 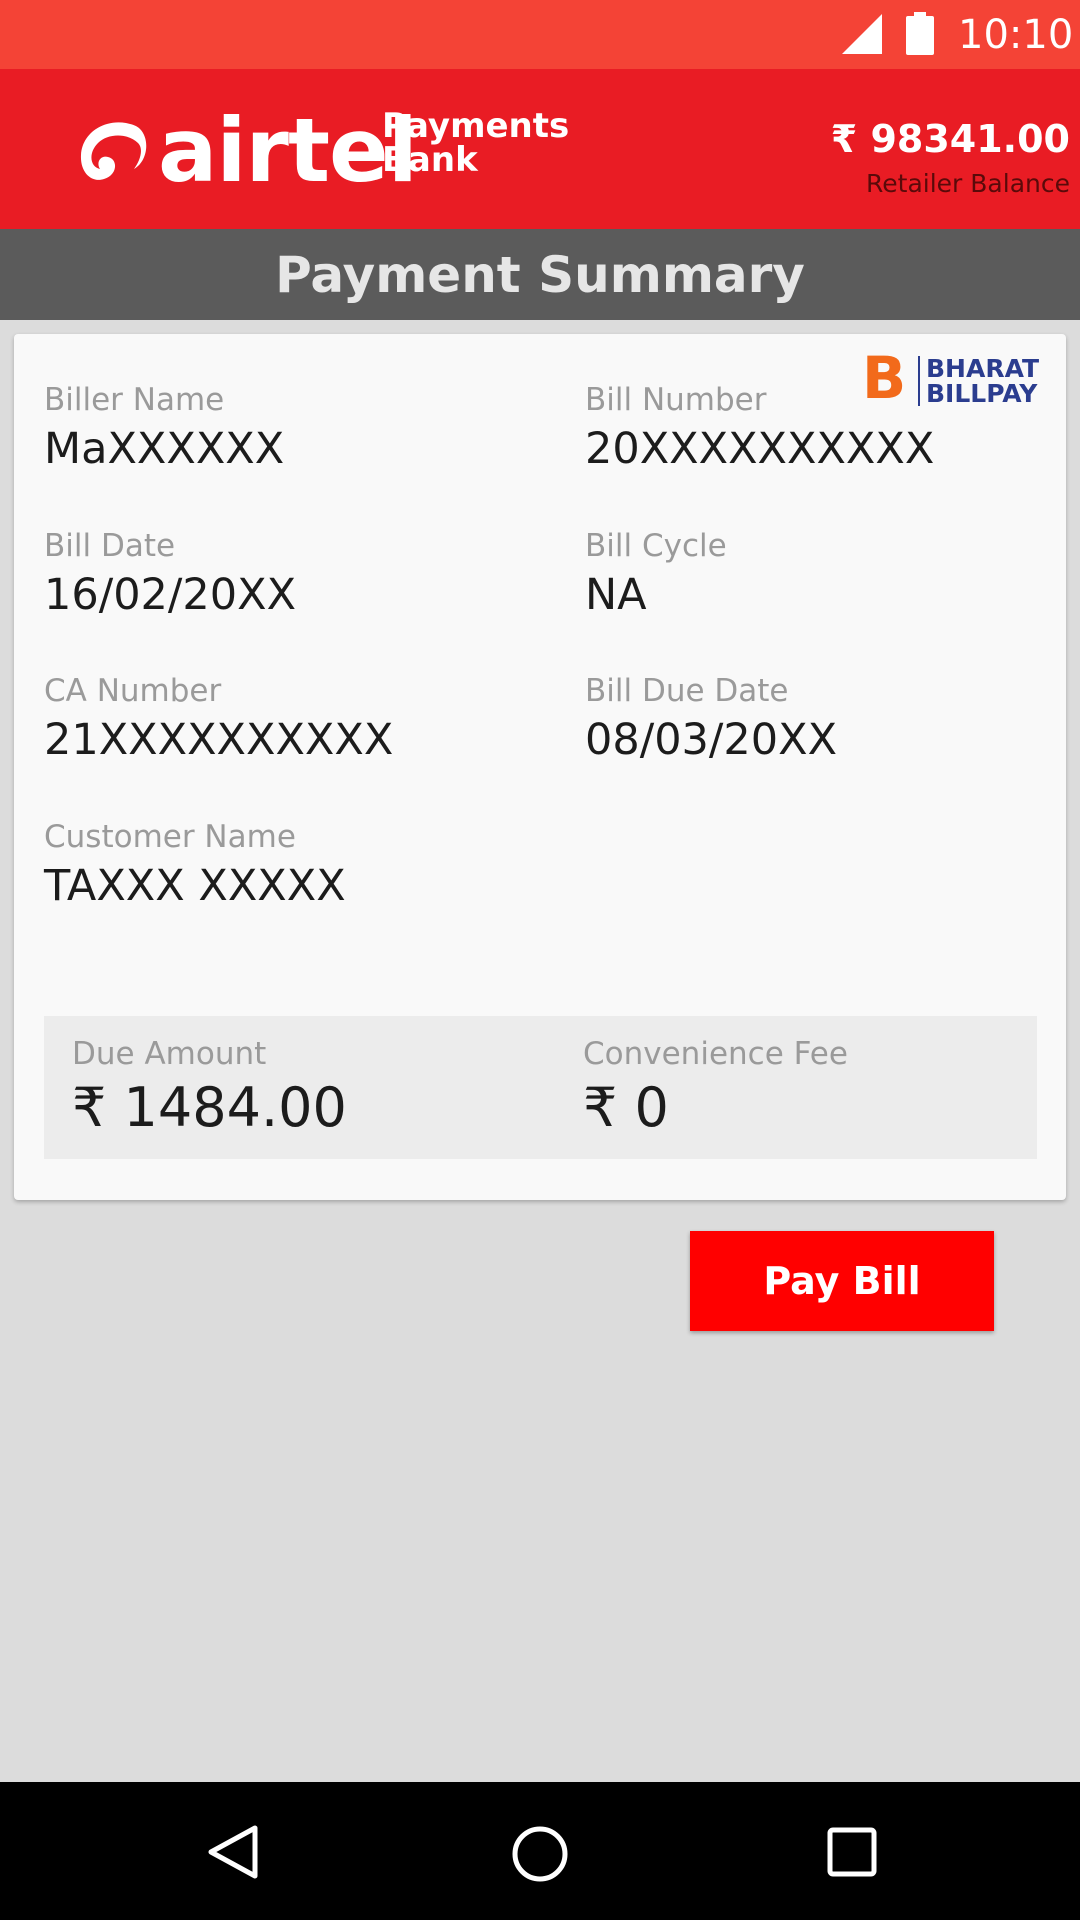 What do you see at coordinates (134, 400) in the screenshot?
I see `biller-name-label: Biller Name` at bounding box center [134, 400].